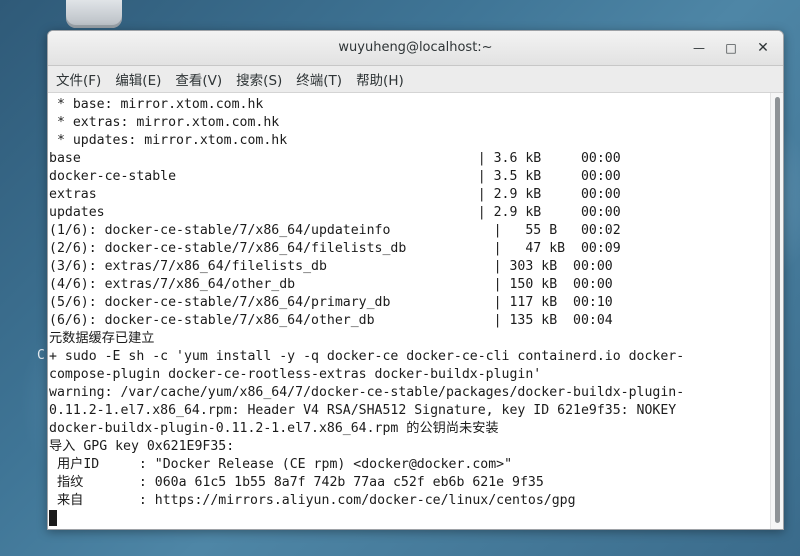  I want to click on vertical-scrollbar, so click(776, 311).